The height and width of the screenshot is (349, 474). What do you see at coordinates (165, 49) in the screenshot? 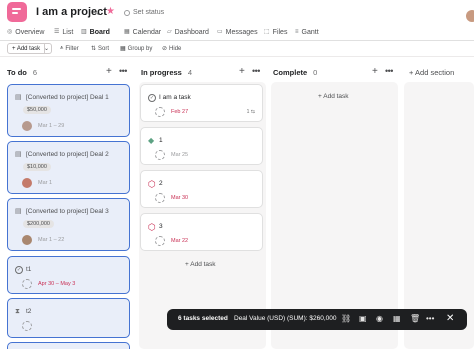
I see `hide-icon: ⊘` at bounding box center [165, 49].